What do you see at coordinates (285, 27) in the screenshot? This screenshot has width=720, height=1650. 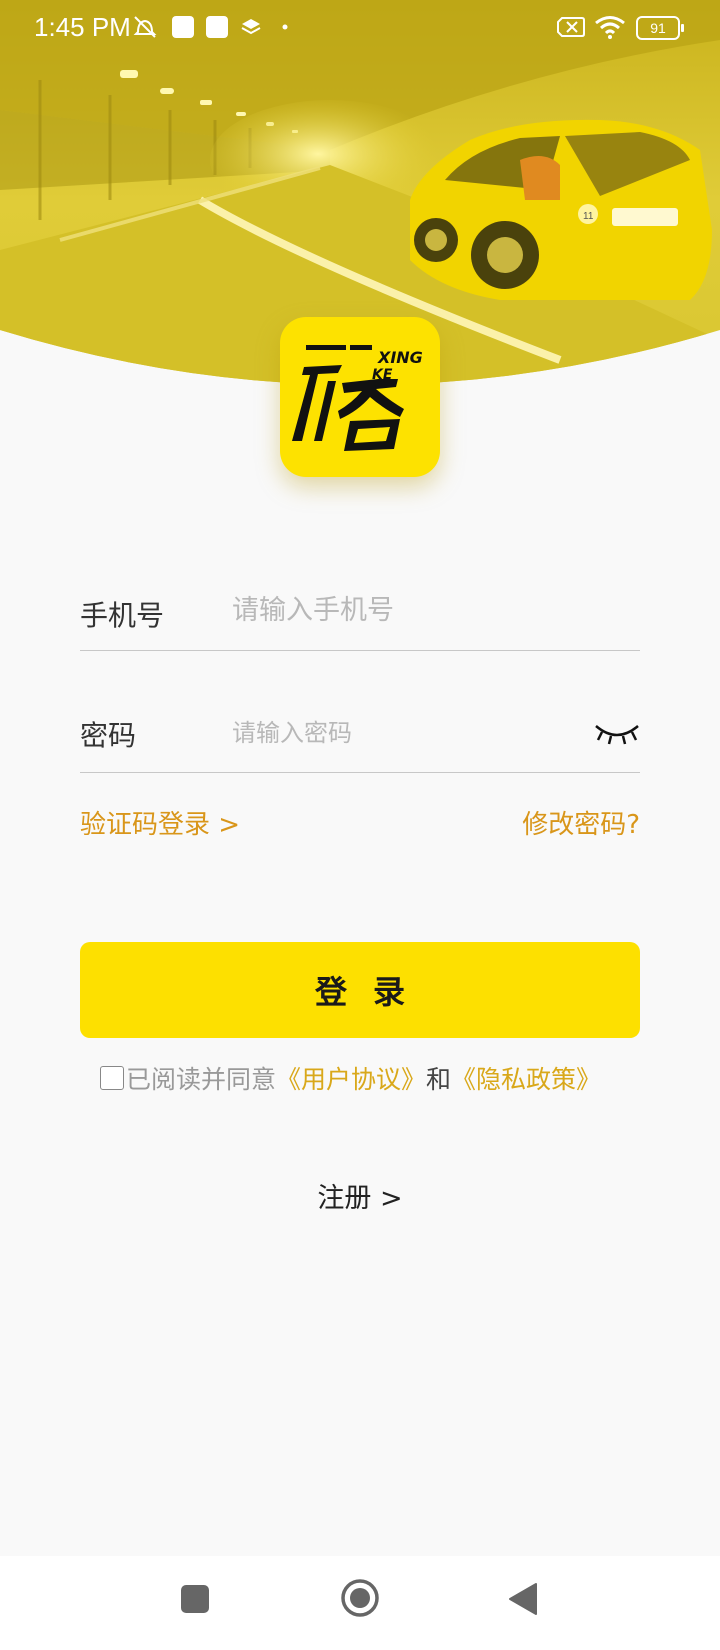 I see `dot-icon` at bounding box center [285, 27].